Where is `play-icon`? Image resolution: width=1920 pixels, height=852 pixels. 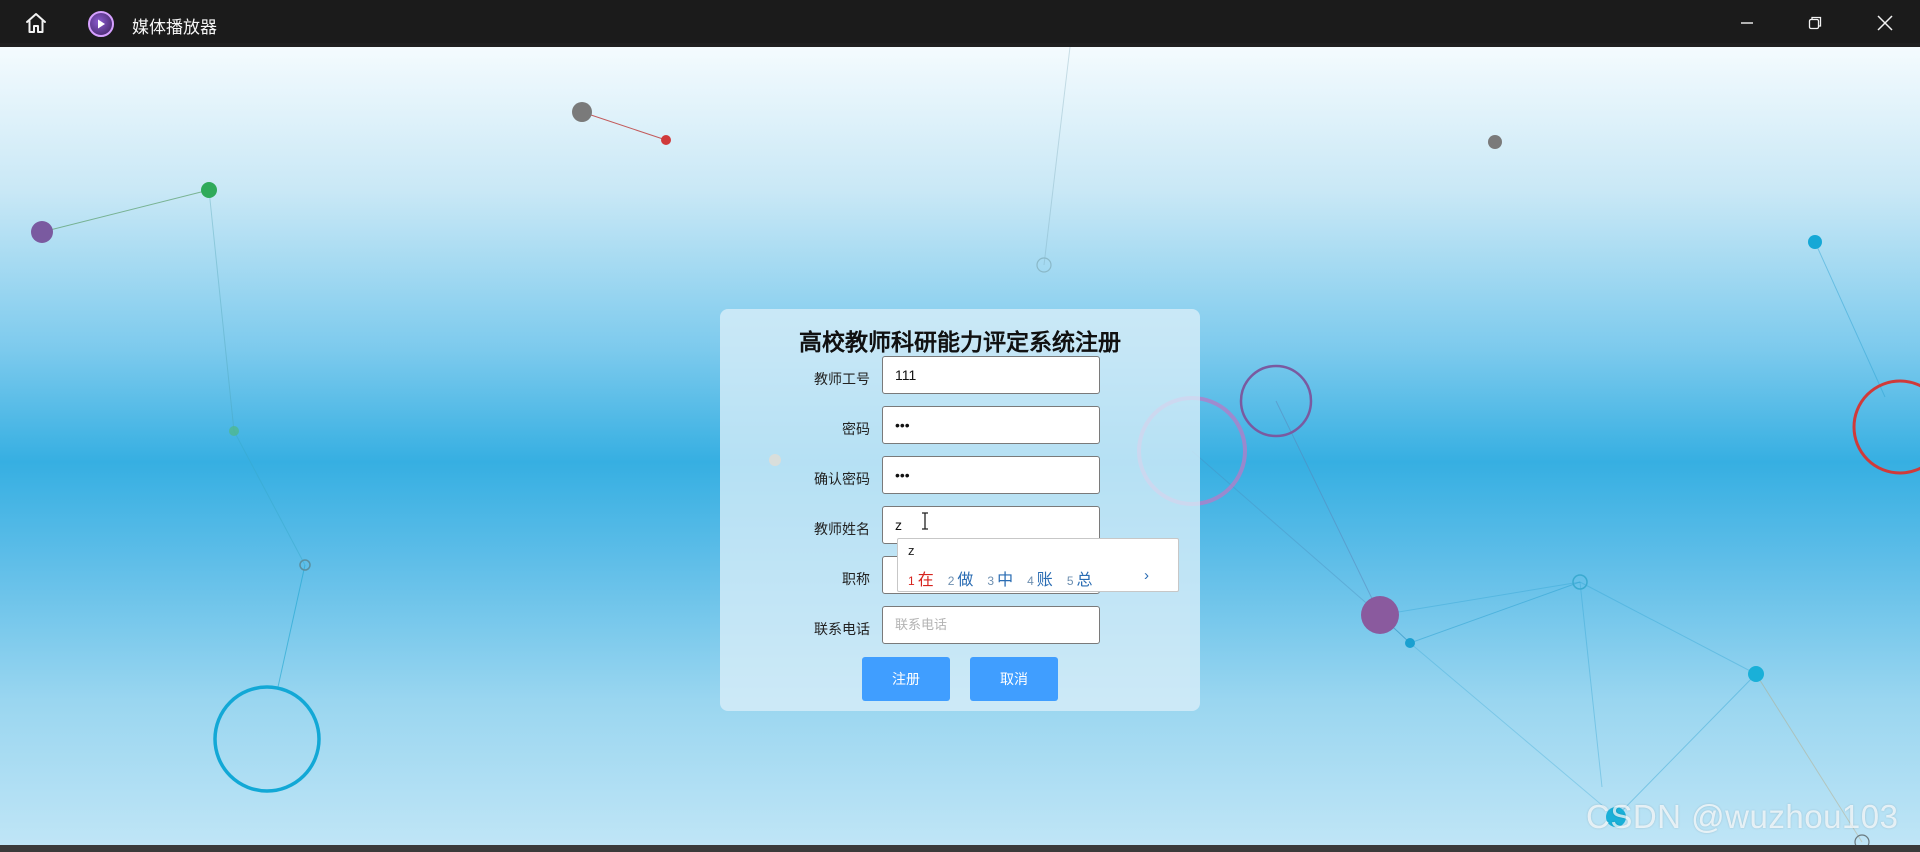
play-icon is located at coordinates (101, 24).